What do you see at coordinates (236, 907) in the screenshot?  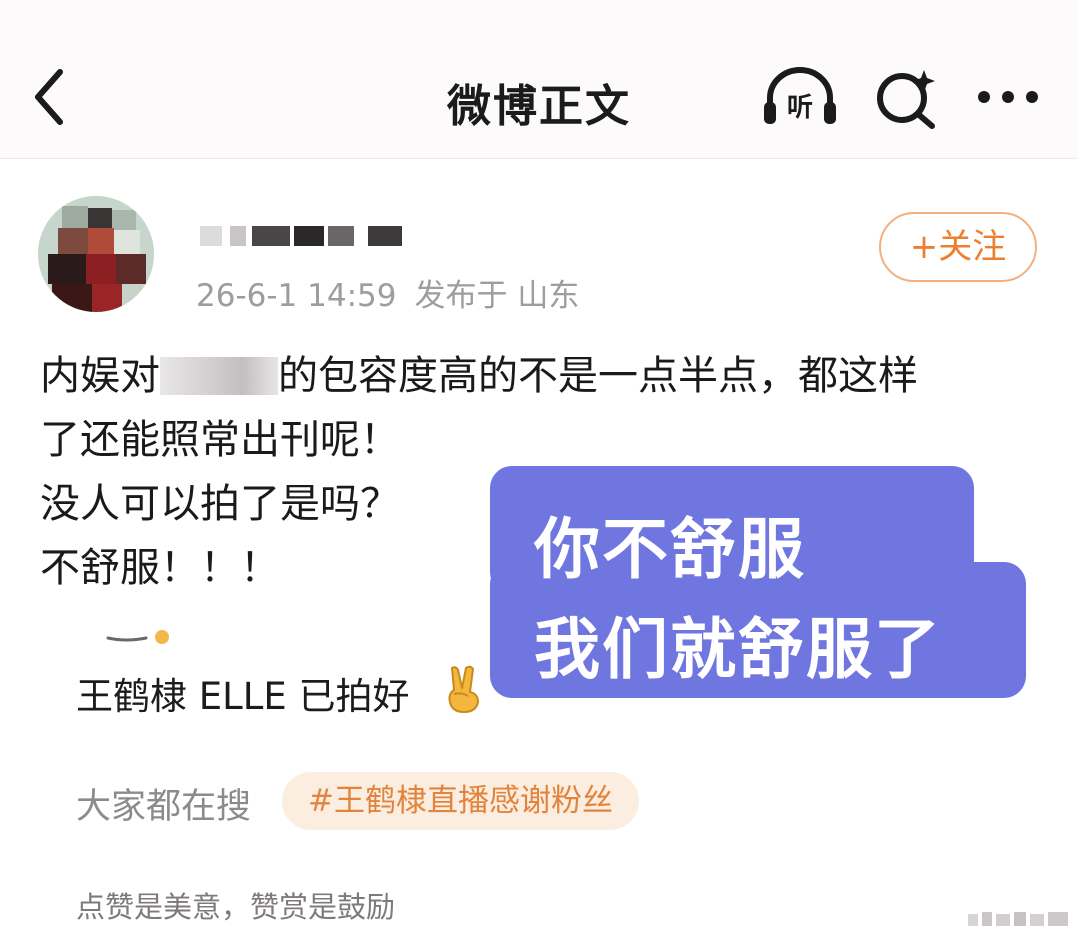 I see `reward-note: 点赞是美意，赞赏是鼓励` at bounding box center [236, 907].